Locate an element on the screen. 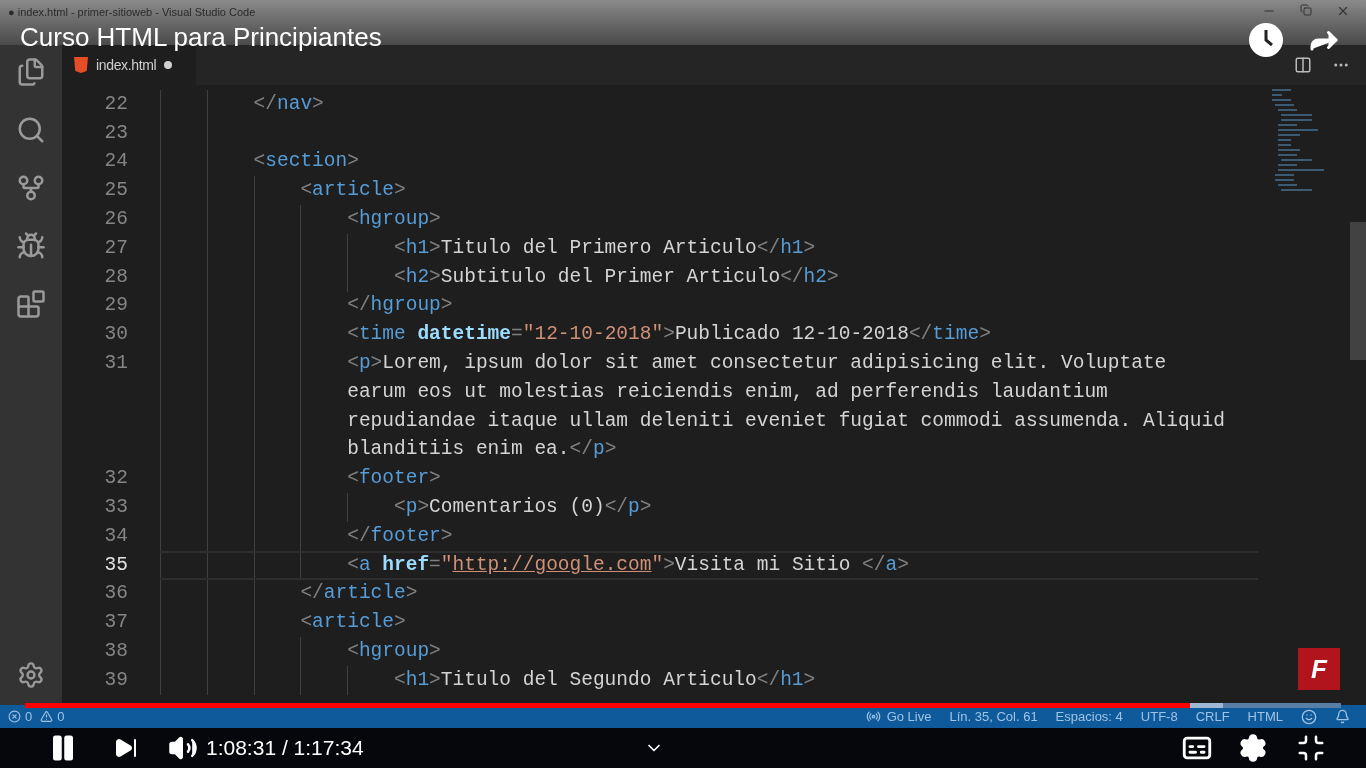  restore-icon is located at coordinates (1306, 10).